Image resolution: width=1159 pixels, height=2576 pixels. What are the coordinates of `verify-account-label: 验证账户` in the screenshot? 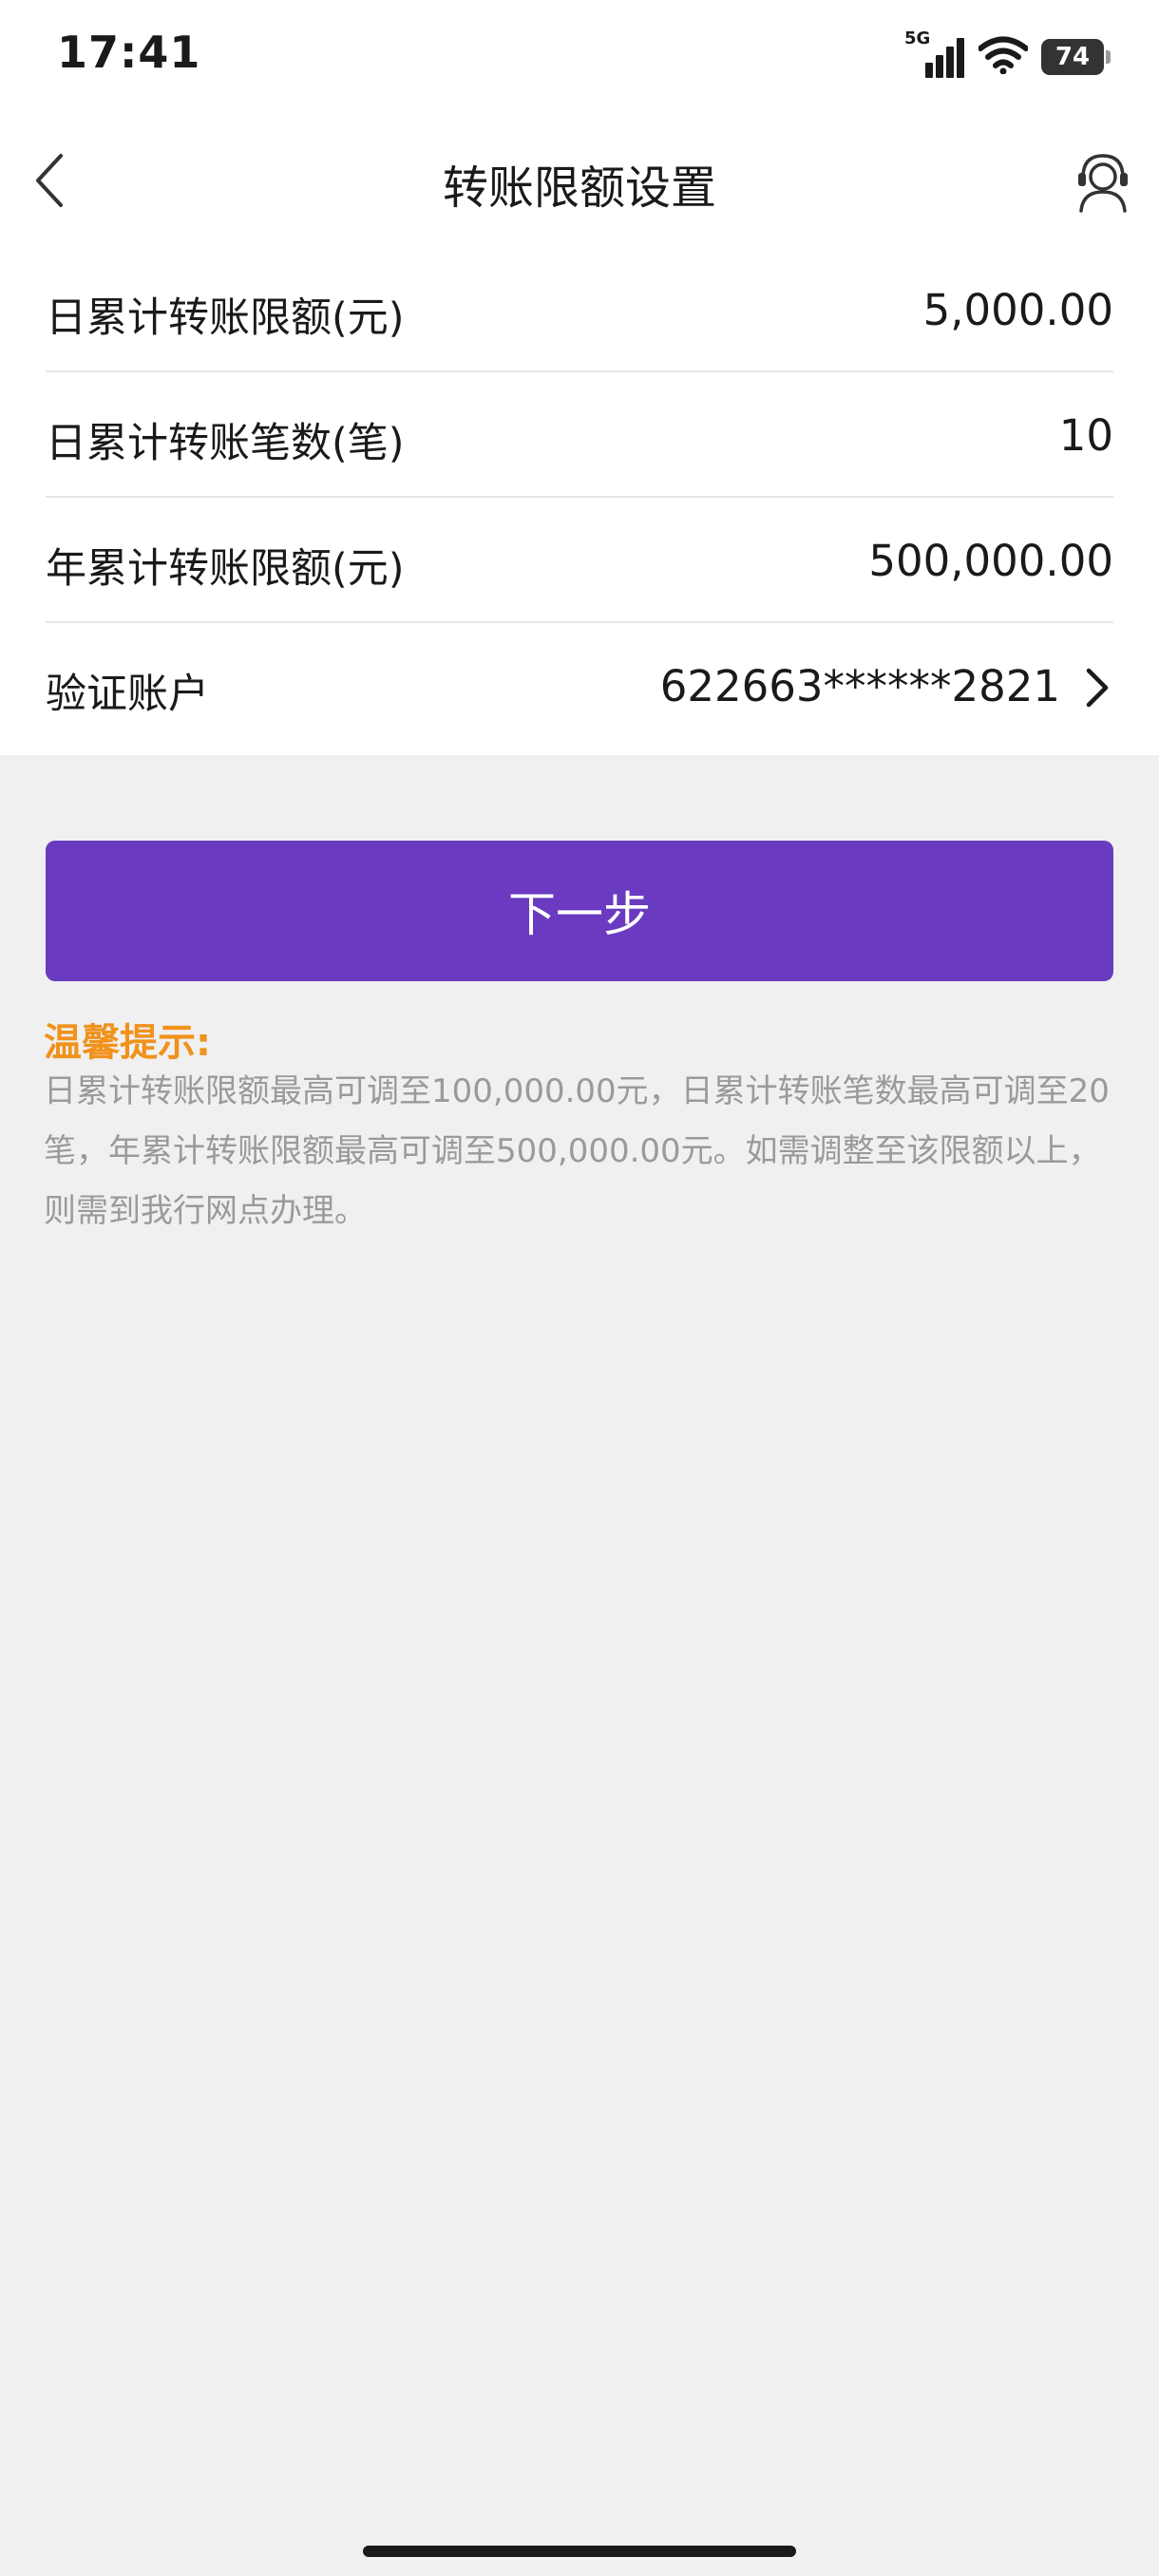 It's located at (127, 694).